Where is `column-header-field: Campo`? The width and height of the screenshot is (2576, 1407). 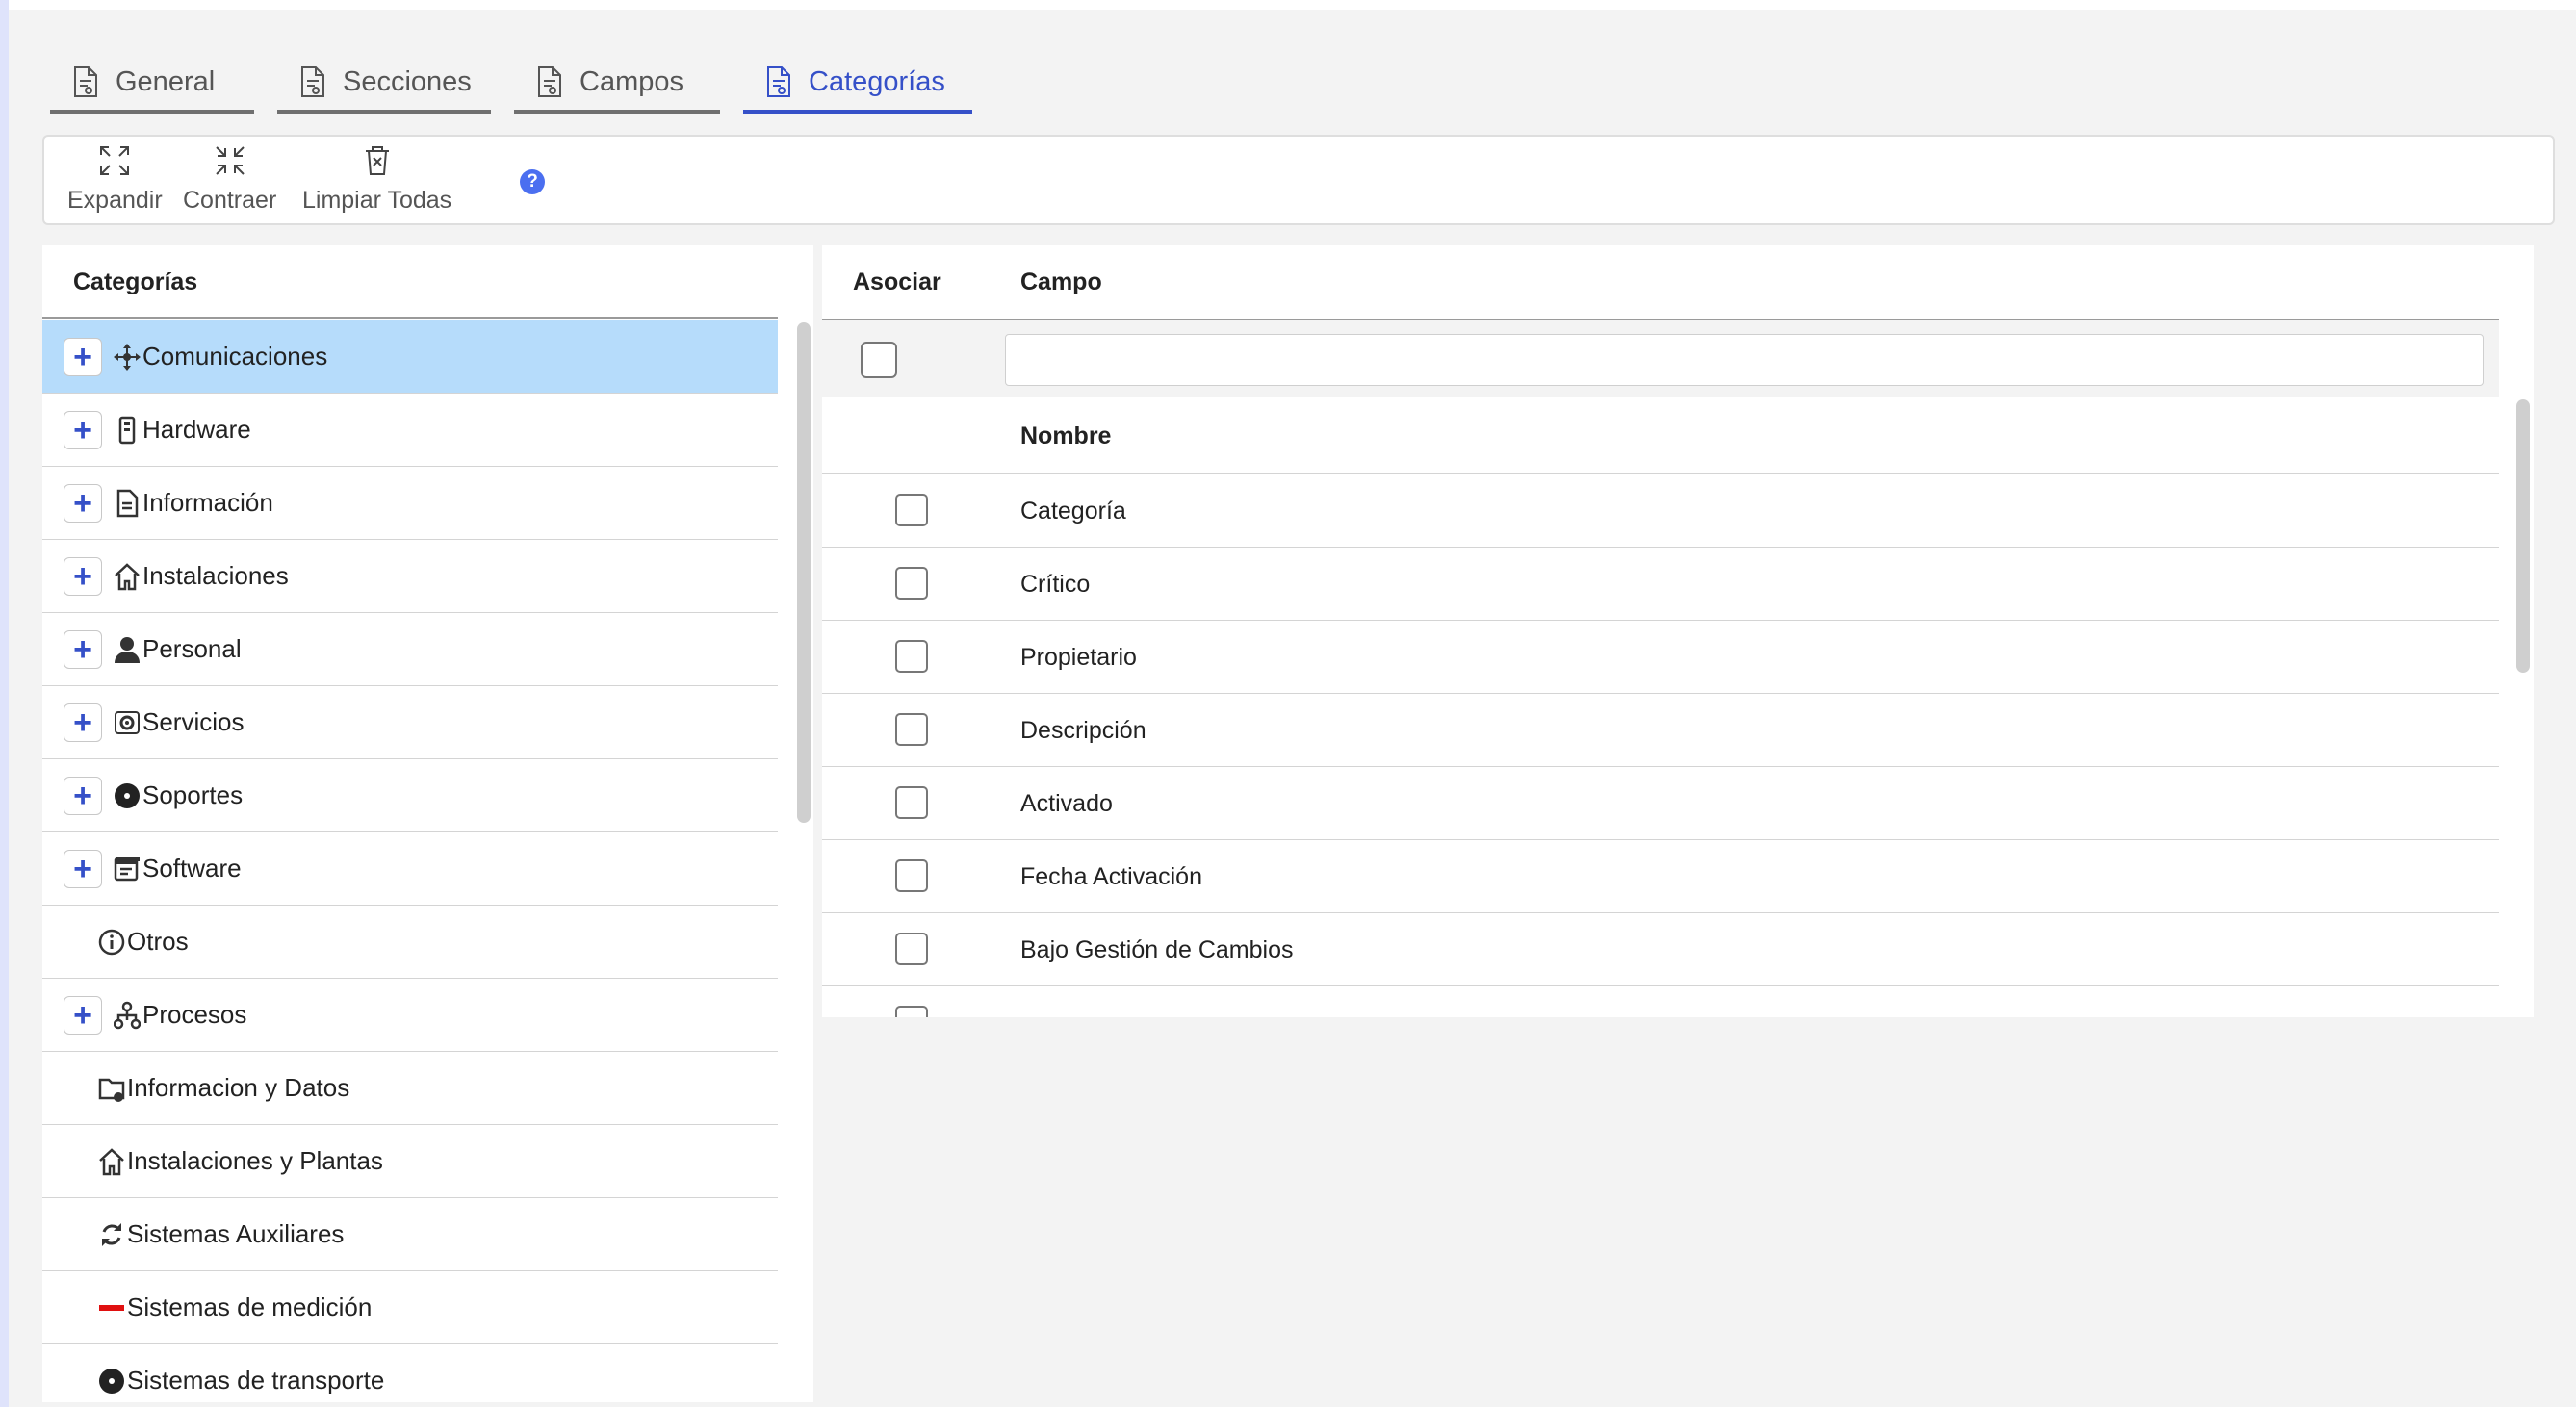
column-header-field: Campo is located at coordinates (1061, 282).